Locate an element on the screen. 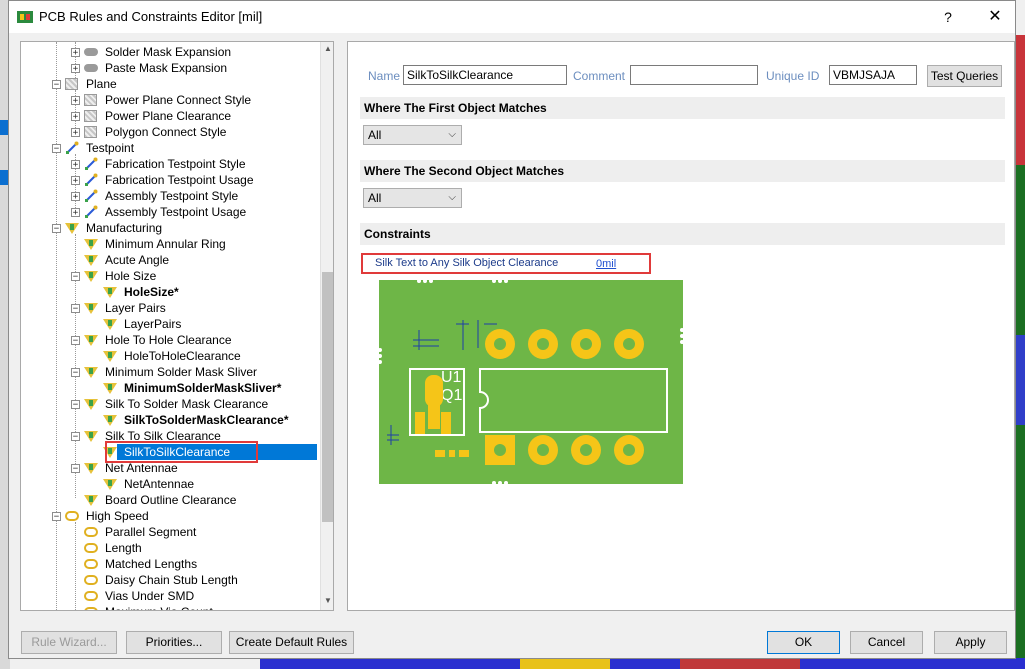 This screenshot has height=669, width=1025. tree-item: + Power Plane Connect Style is located at coordinates (170, 100).